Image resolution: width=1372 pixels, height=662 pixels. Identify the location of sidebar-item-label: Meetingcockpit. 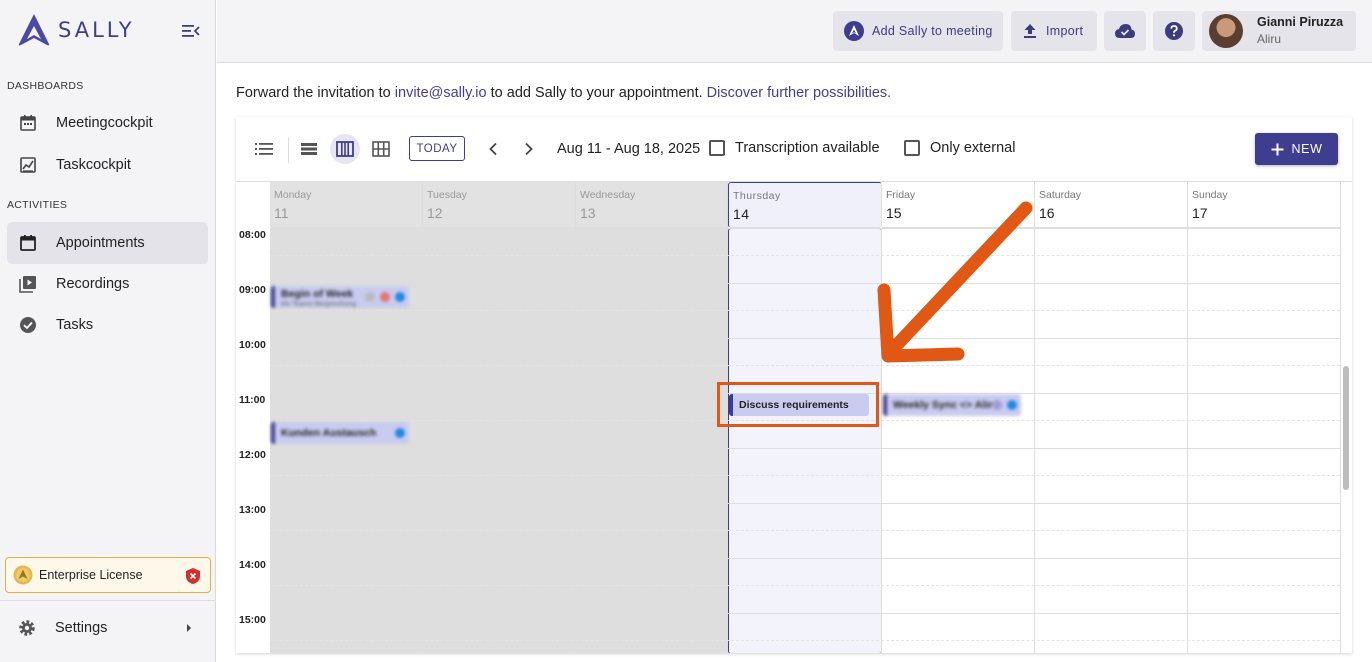
(104, 123).